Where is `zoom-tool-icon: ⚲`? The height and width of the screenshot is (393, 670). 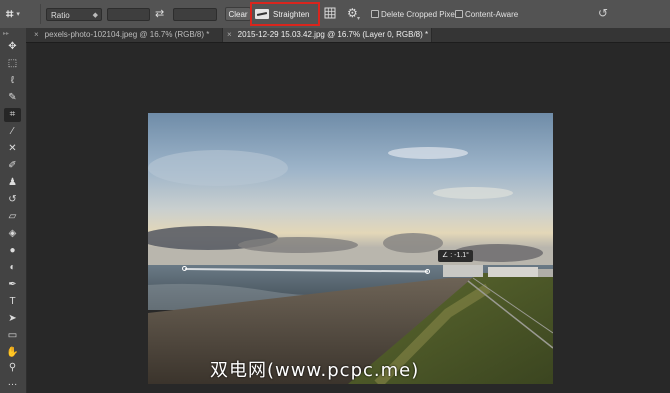
zoom-tool-icon: ⚲ is located at coordinates (12, 368).